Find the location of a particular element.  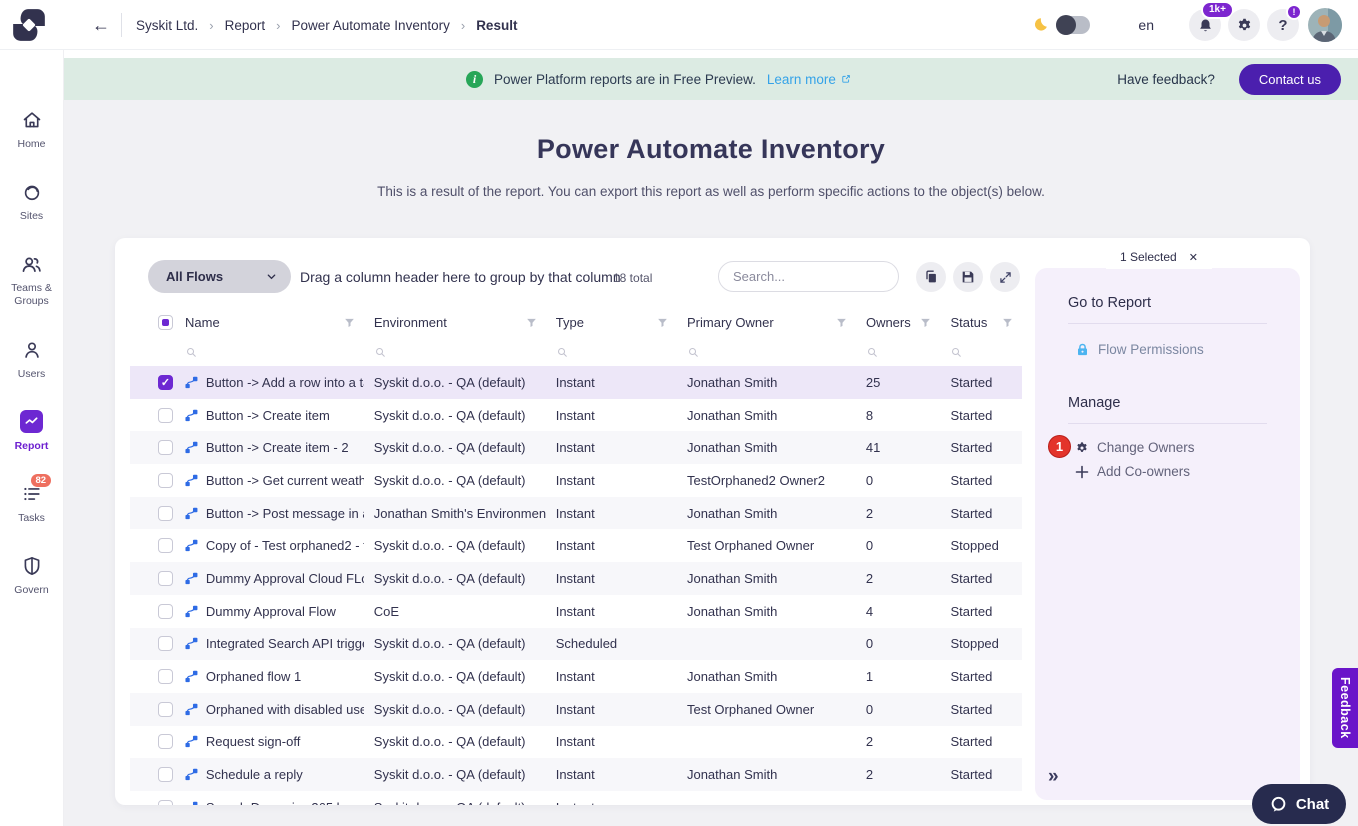

settings-button is located at coordinates (1244, 25).